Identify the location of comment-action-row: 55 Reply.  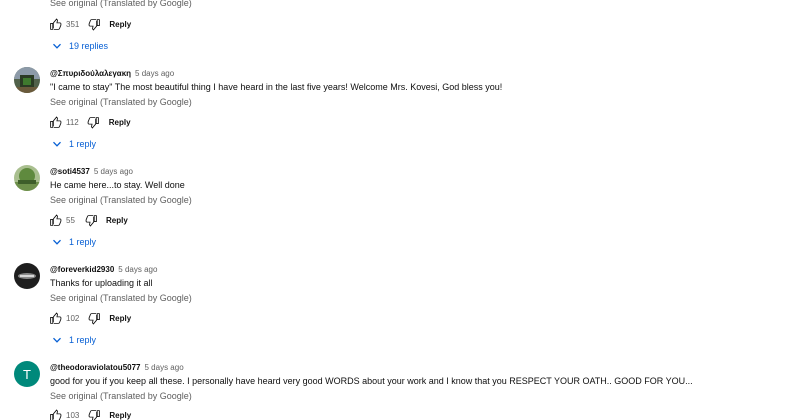
(88, 220).